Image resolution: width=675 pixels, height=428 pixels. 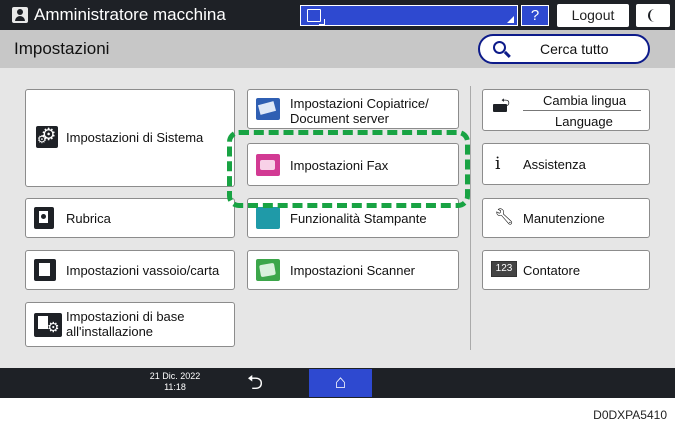 I want to click on gear-icon, so click(x=47, y=136).